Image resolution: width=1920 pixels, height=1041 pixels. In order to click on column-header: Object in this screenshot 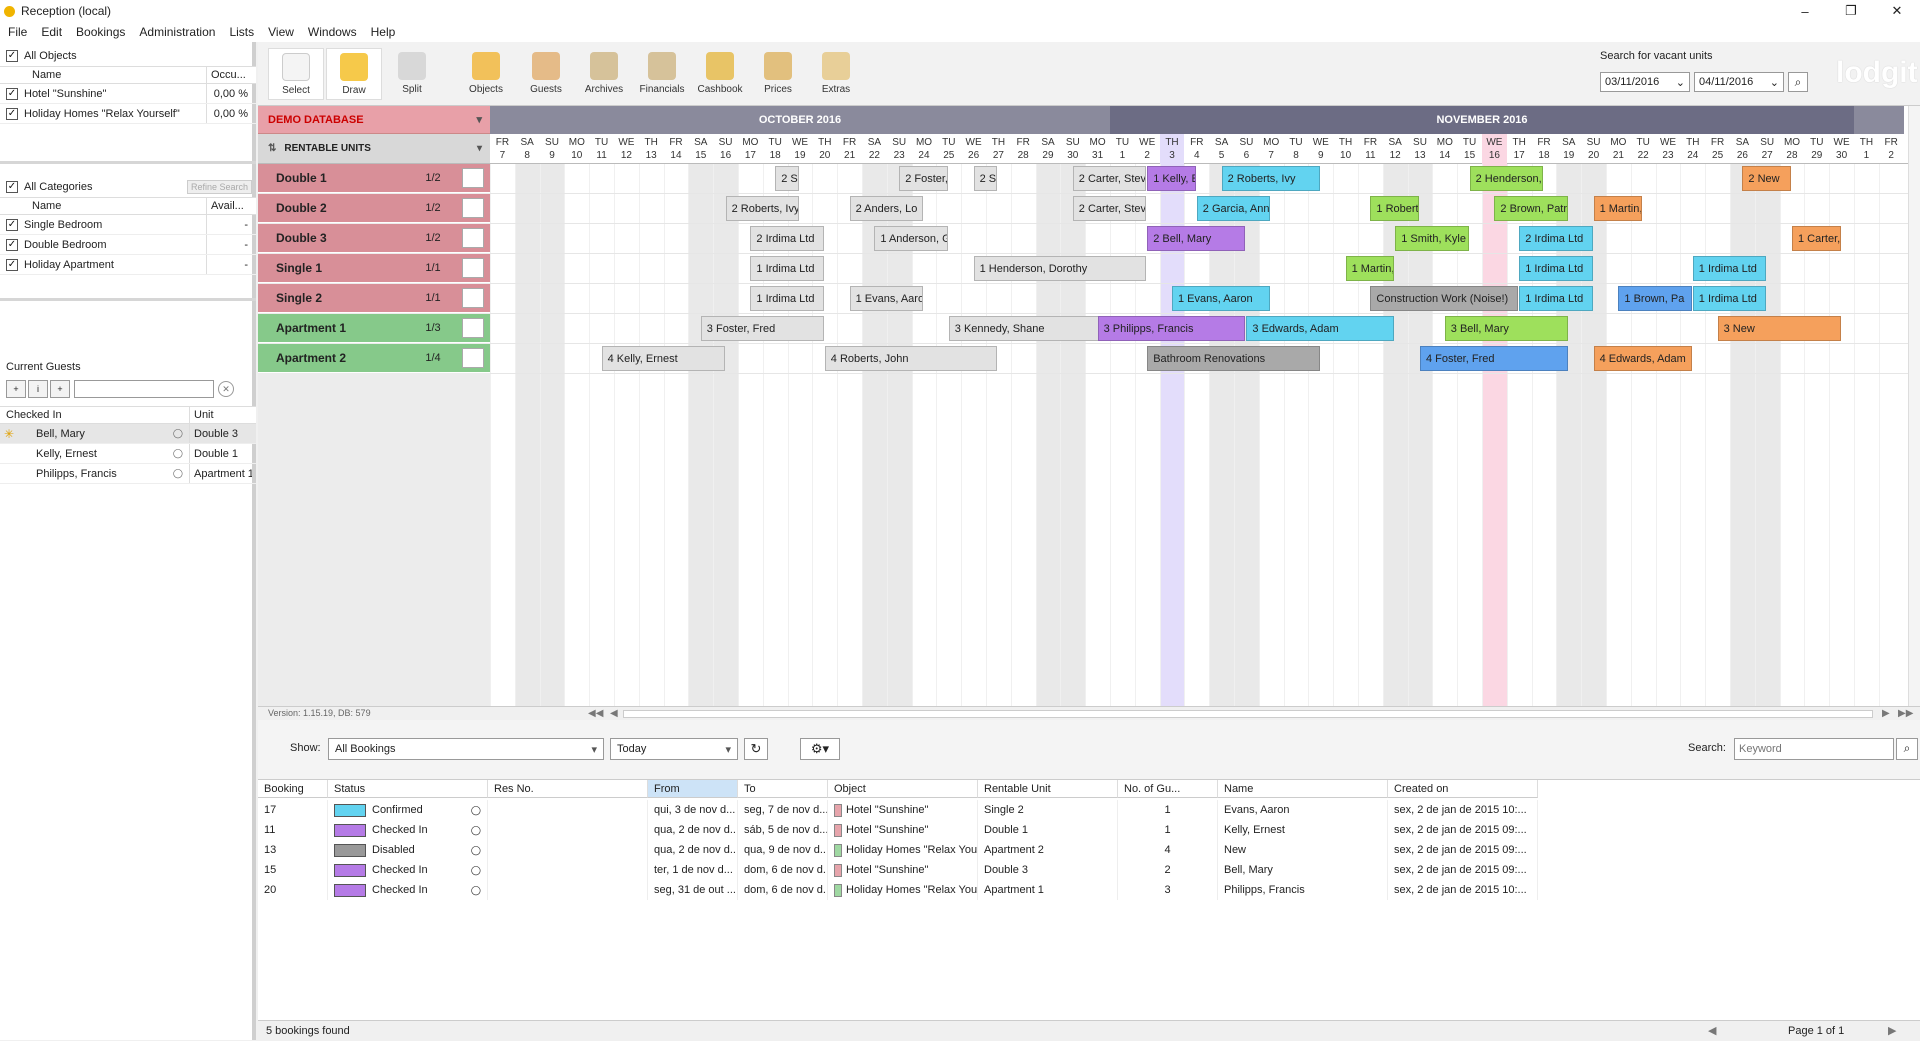, I will do `click(903, 789)`.